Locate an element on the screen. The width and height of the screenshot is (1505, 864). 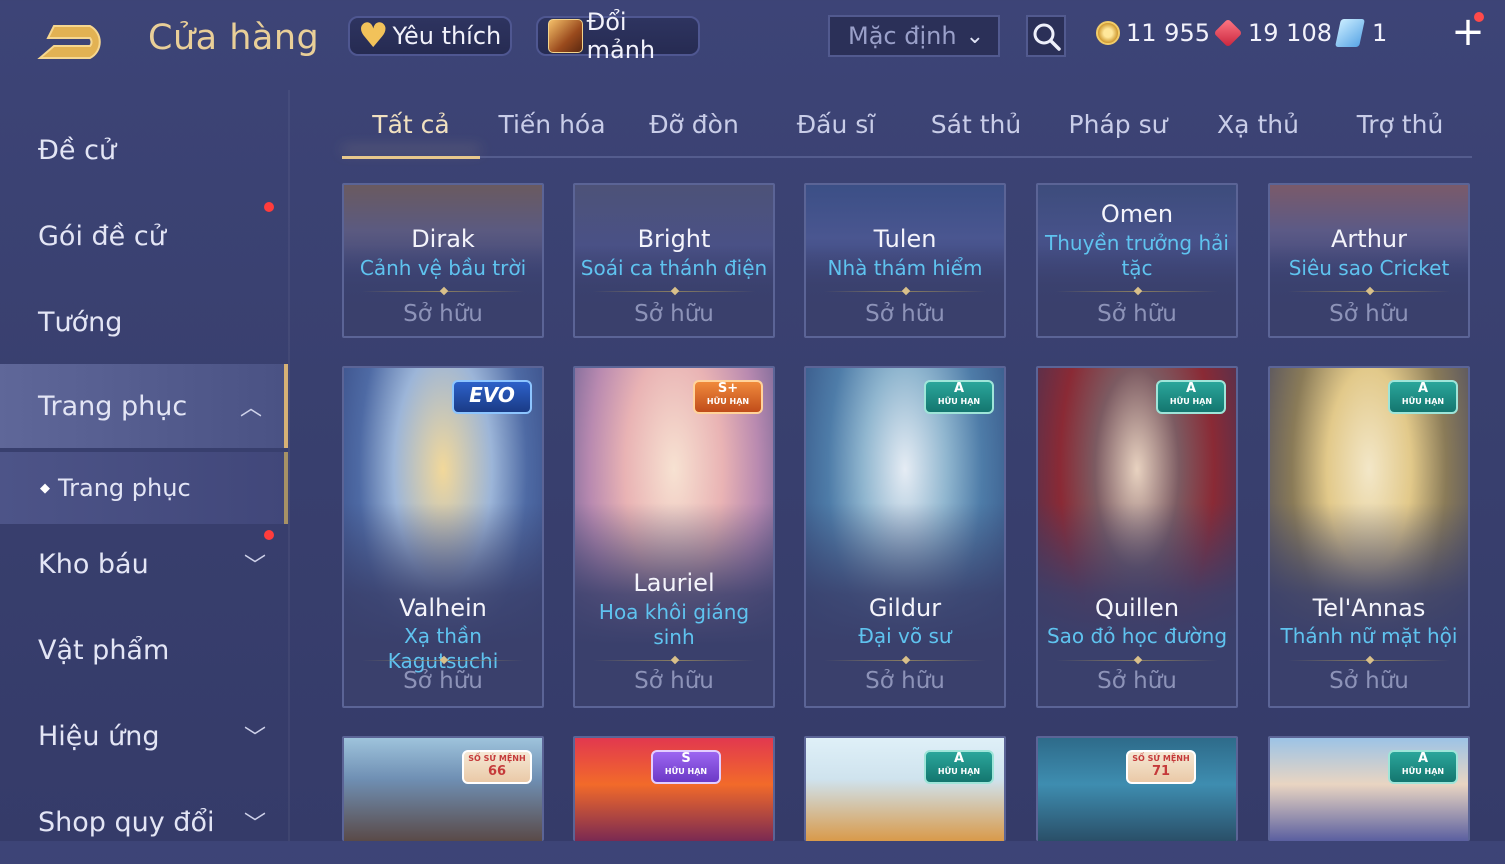
chevron-up-icon: ︿ is located at coordinates (250, 408).